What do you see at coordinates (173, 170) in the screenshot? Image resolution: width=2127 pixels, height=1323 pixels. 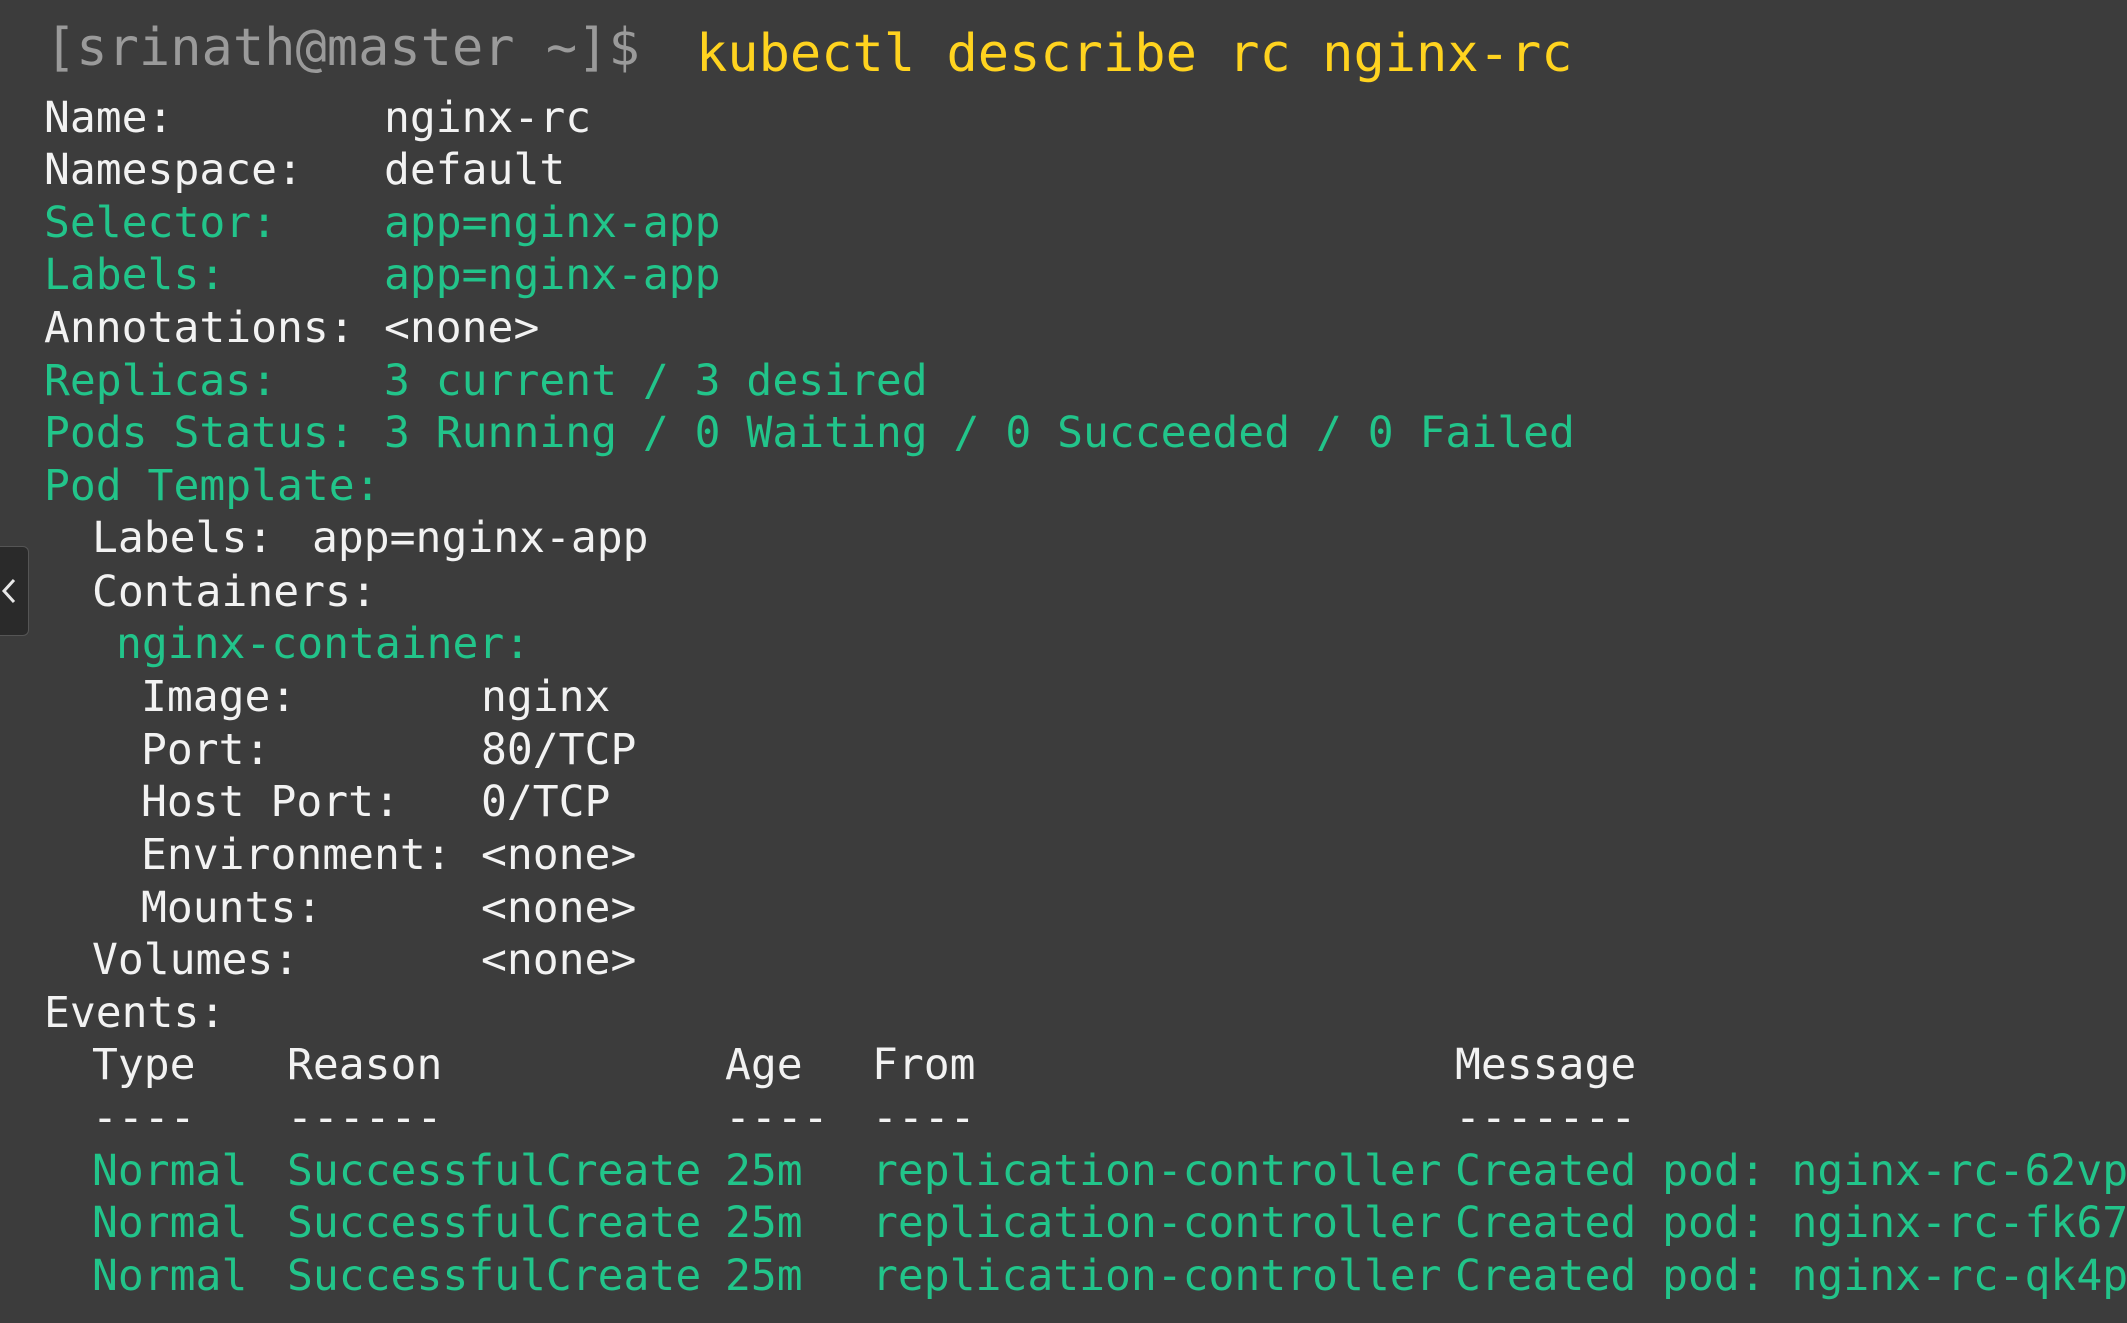 I see `namespace-label: Namespace:` at bounding box center [173, 170].